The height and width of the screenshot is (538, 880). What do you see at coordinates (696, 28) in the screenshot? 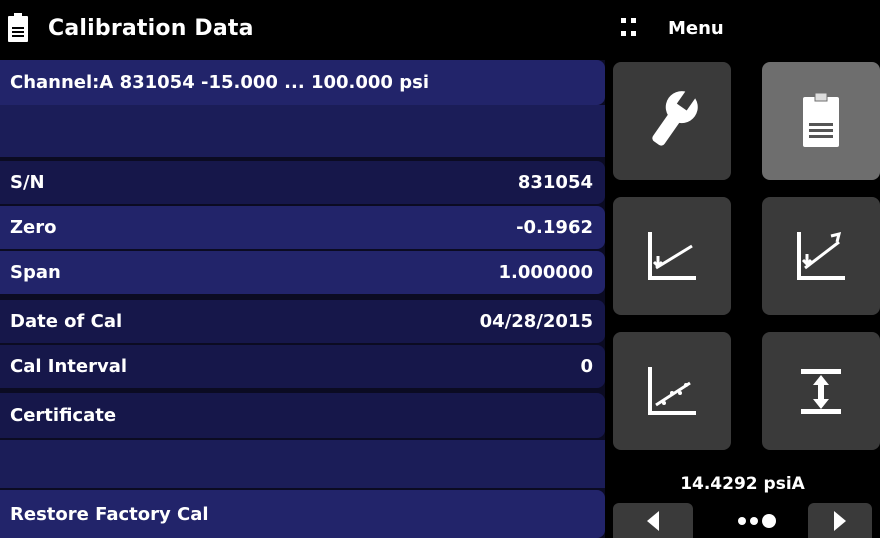
I see `menu-label: Menu` at bounding box center [696, 28].